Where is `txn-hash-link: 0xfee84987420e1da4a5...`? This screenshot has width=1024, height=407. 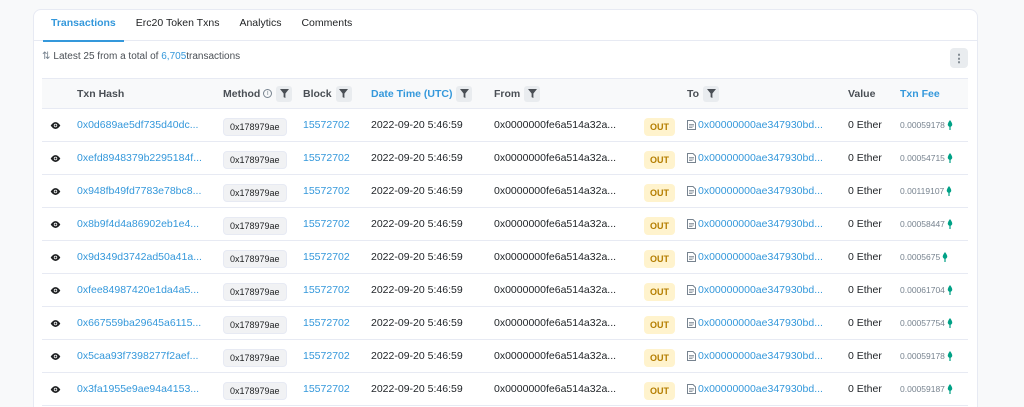 txn-hash-link: 0xfee84987420e1da4a5... is located at coordinates (138, 290).